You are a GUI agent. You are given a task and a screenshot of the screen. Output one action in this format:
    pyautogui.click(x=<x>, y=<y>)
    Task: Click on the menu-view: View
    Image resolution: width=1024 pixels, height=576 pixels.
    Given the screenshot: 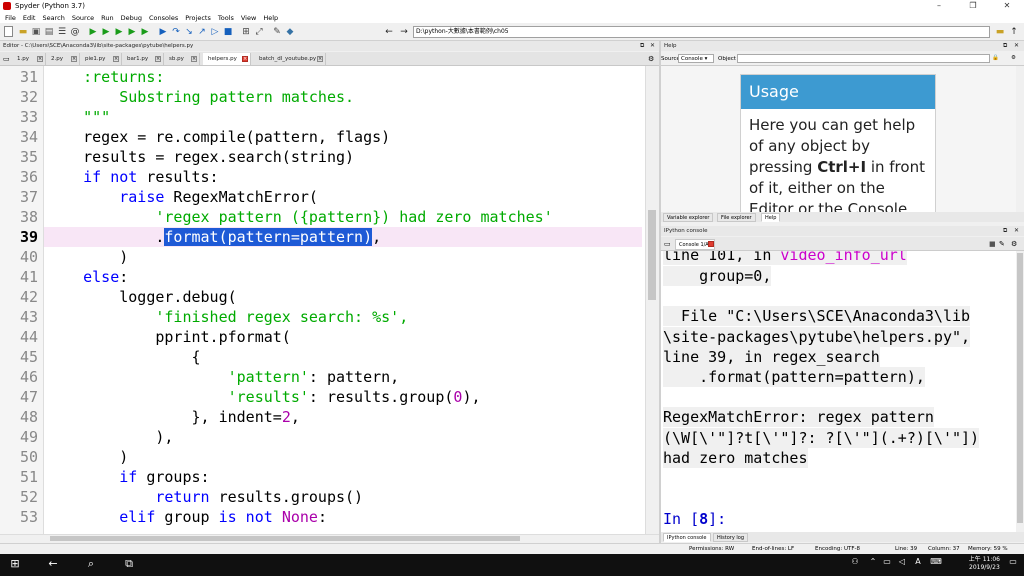 What is the action you would take?
    pyautogui.click(x=248, y=18)
    